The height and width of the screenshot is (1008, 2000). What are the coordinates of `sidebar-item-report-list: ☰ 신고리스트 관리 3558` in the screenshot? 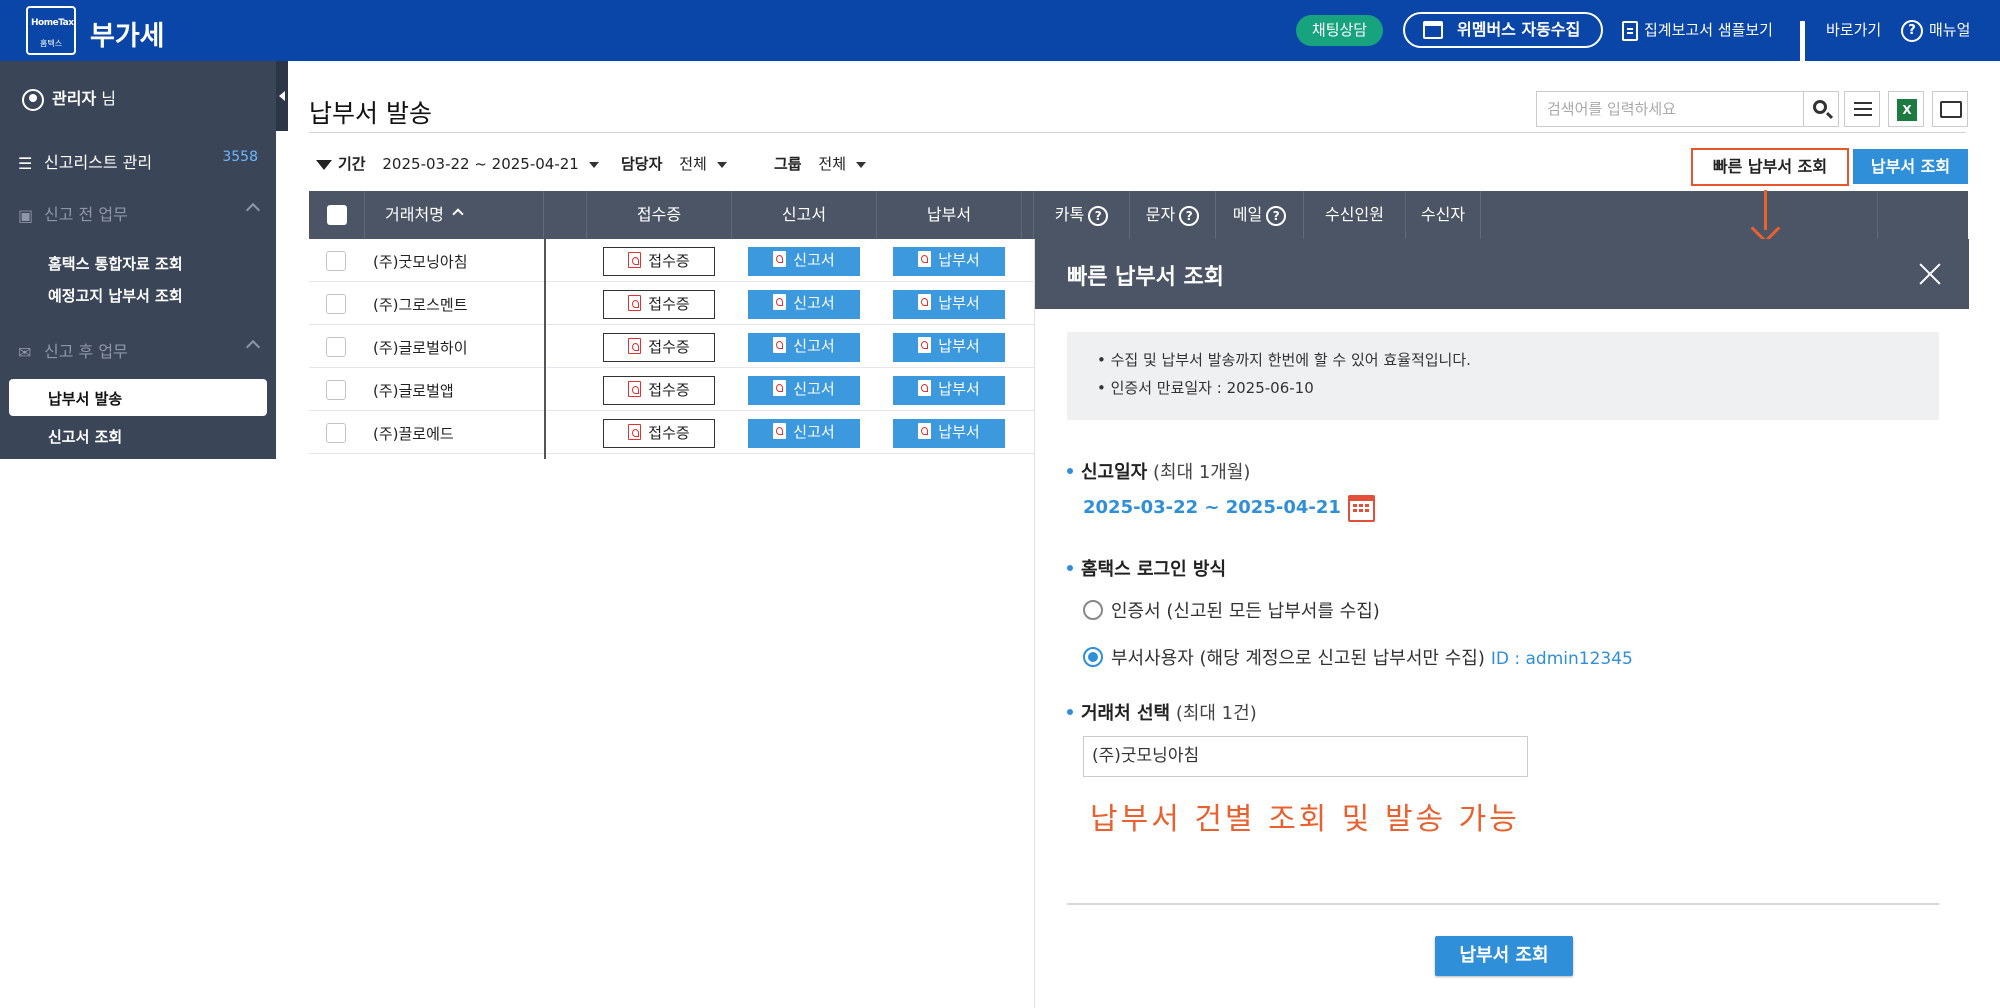 It's located at (138, 161).